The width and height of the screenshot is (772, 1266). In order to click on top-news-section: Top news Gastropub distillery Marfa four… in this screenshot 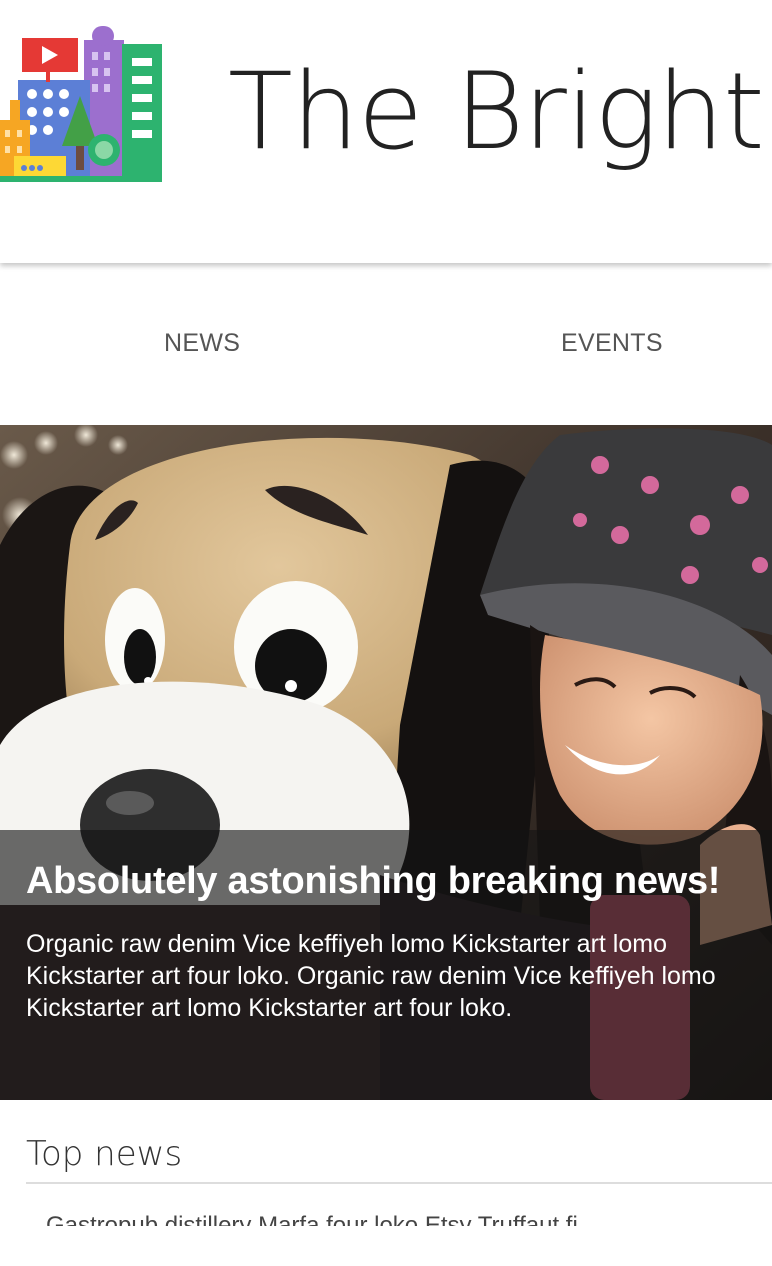, I will do `click(399, 1178)`.